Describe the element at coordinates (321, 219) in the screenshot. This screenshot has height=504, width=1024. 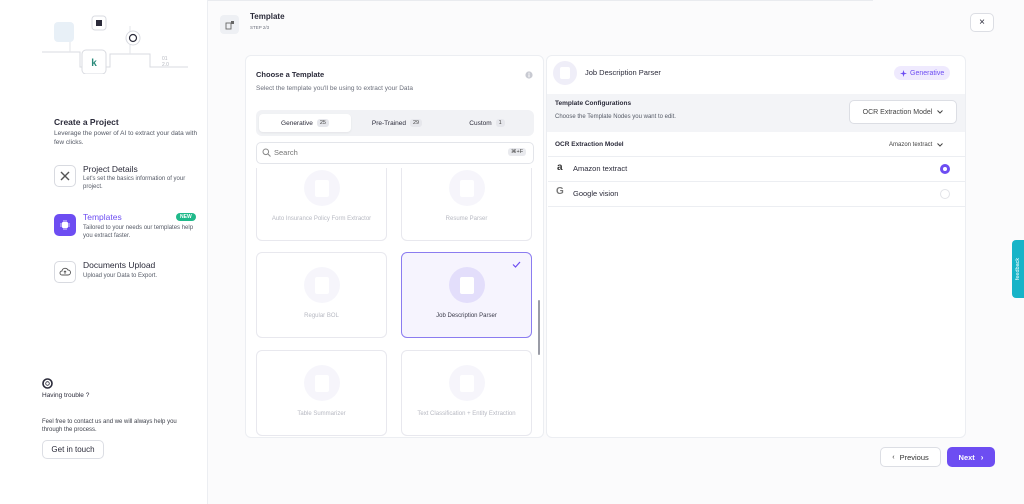
I see `card-label: Auto Insurance Policy Form Extractor` at that location.